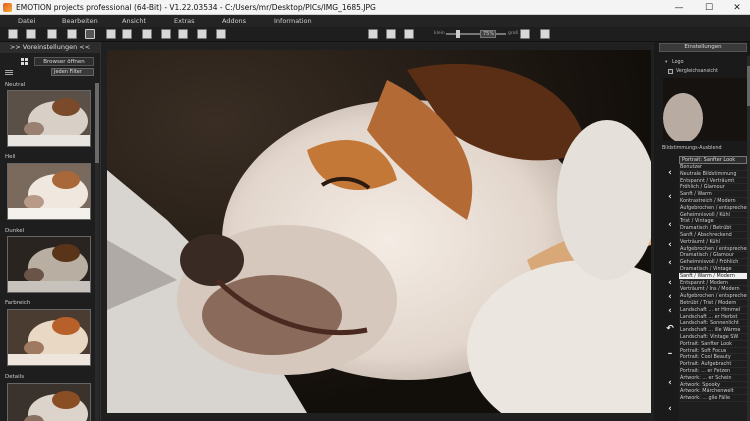 The width and height of the screenshot is (750, 421). Describe the element at coordinates (234, 21) in the screenshot. I see `menu-addons: Addons` at that location.